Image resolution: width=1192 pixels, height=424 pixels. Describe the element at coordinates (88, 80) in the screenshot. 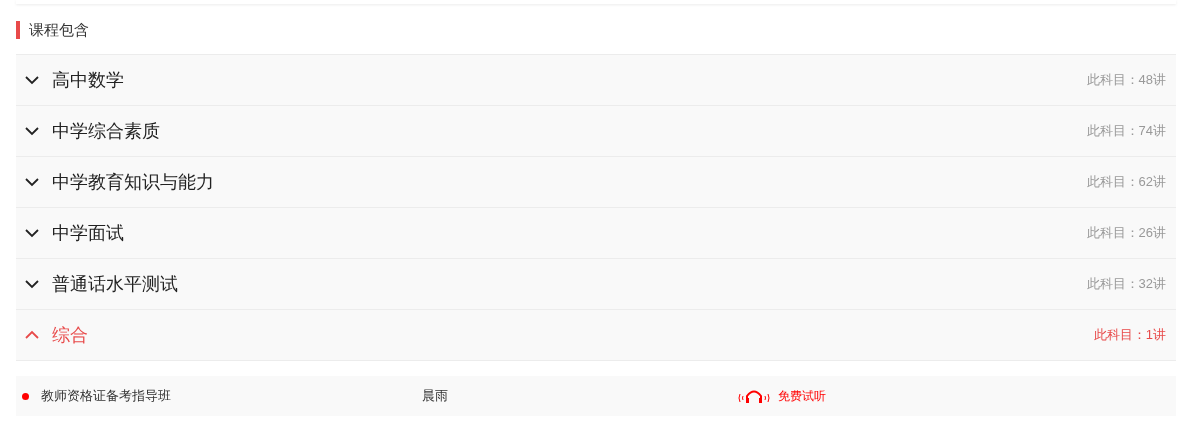

I see `subject-title: 高中数学` at that location.